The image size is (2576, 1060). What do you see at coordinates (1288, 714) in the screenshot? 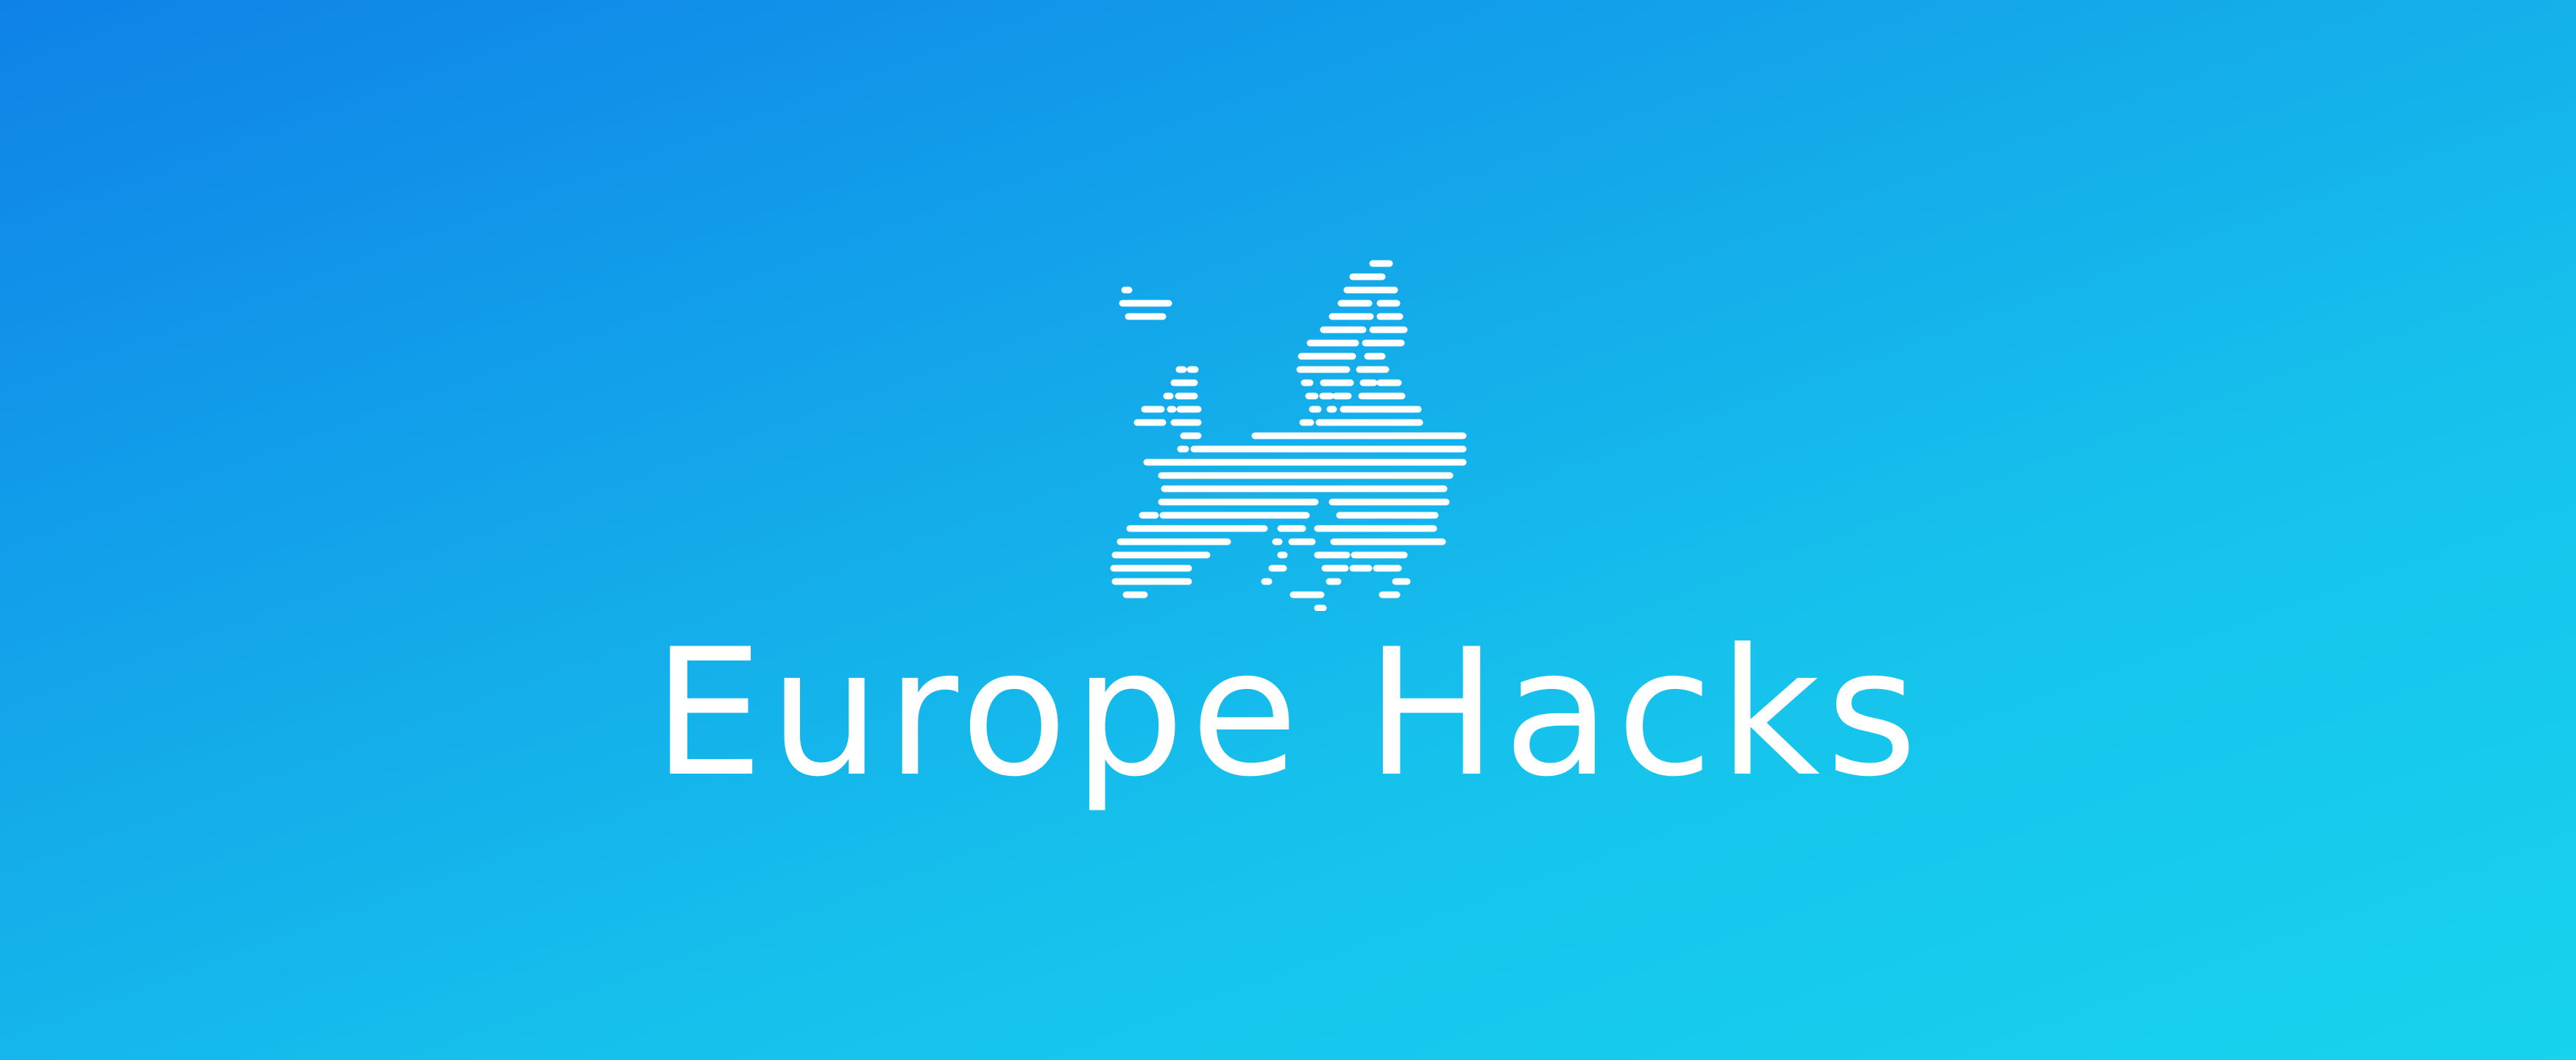
I see `brand-wordmark: Europe Hacks` at bounding box center [1288, 714].